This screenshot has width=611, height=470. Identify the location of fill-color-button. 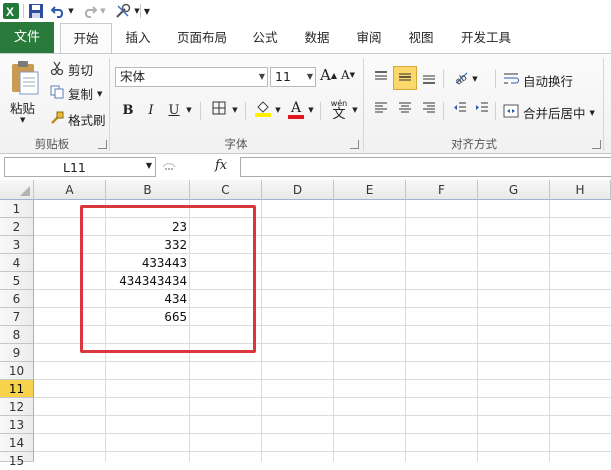
(263, 110).